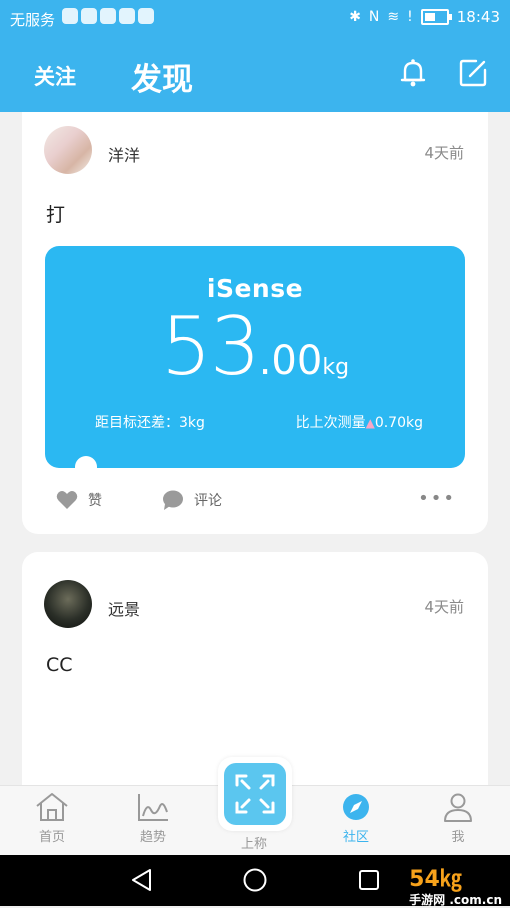 Image resolution: width=510 pixels, height=908 pixels. Describe the element at coordinates (208, 501) in the screenshot. I see `comment-label: 评论` at that location.